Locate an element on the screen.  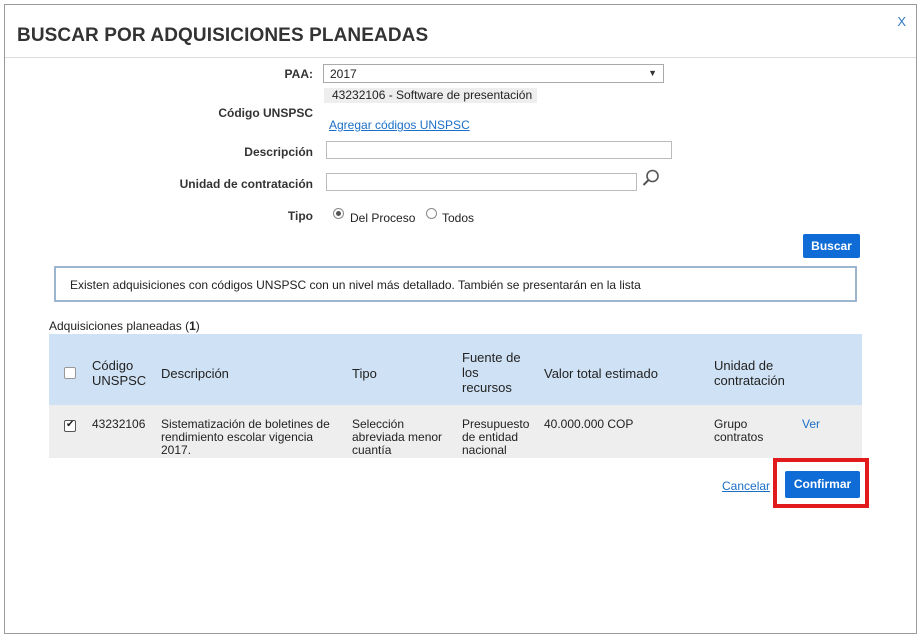
col-unidad-header: Unidad de contratación is located at coordinates (749, 373).